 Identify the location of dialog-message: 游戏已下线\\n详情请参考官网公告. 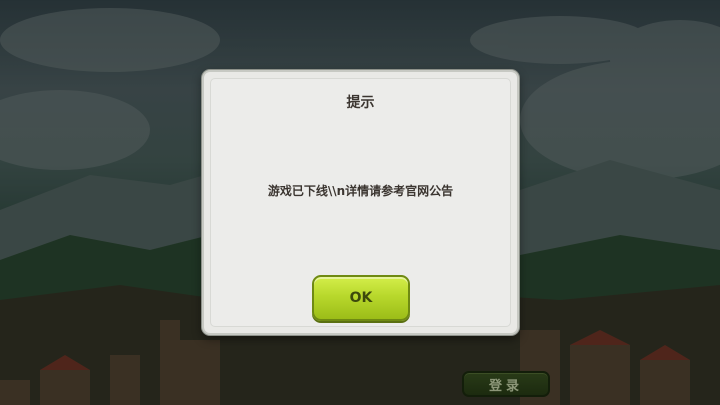
(360, 191).